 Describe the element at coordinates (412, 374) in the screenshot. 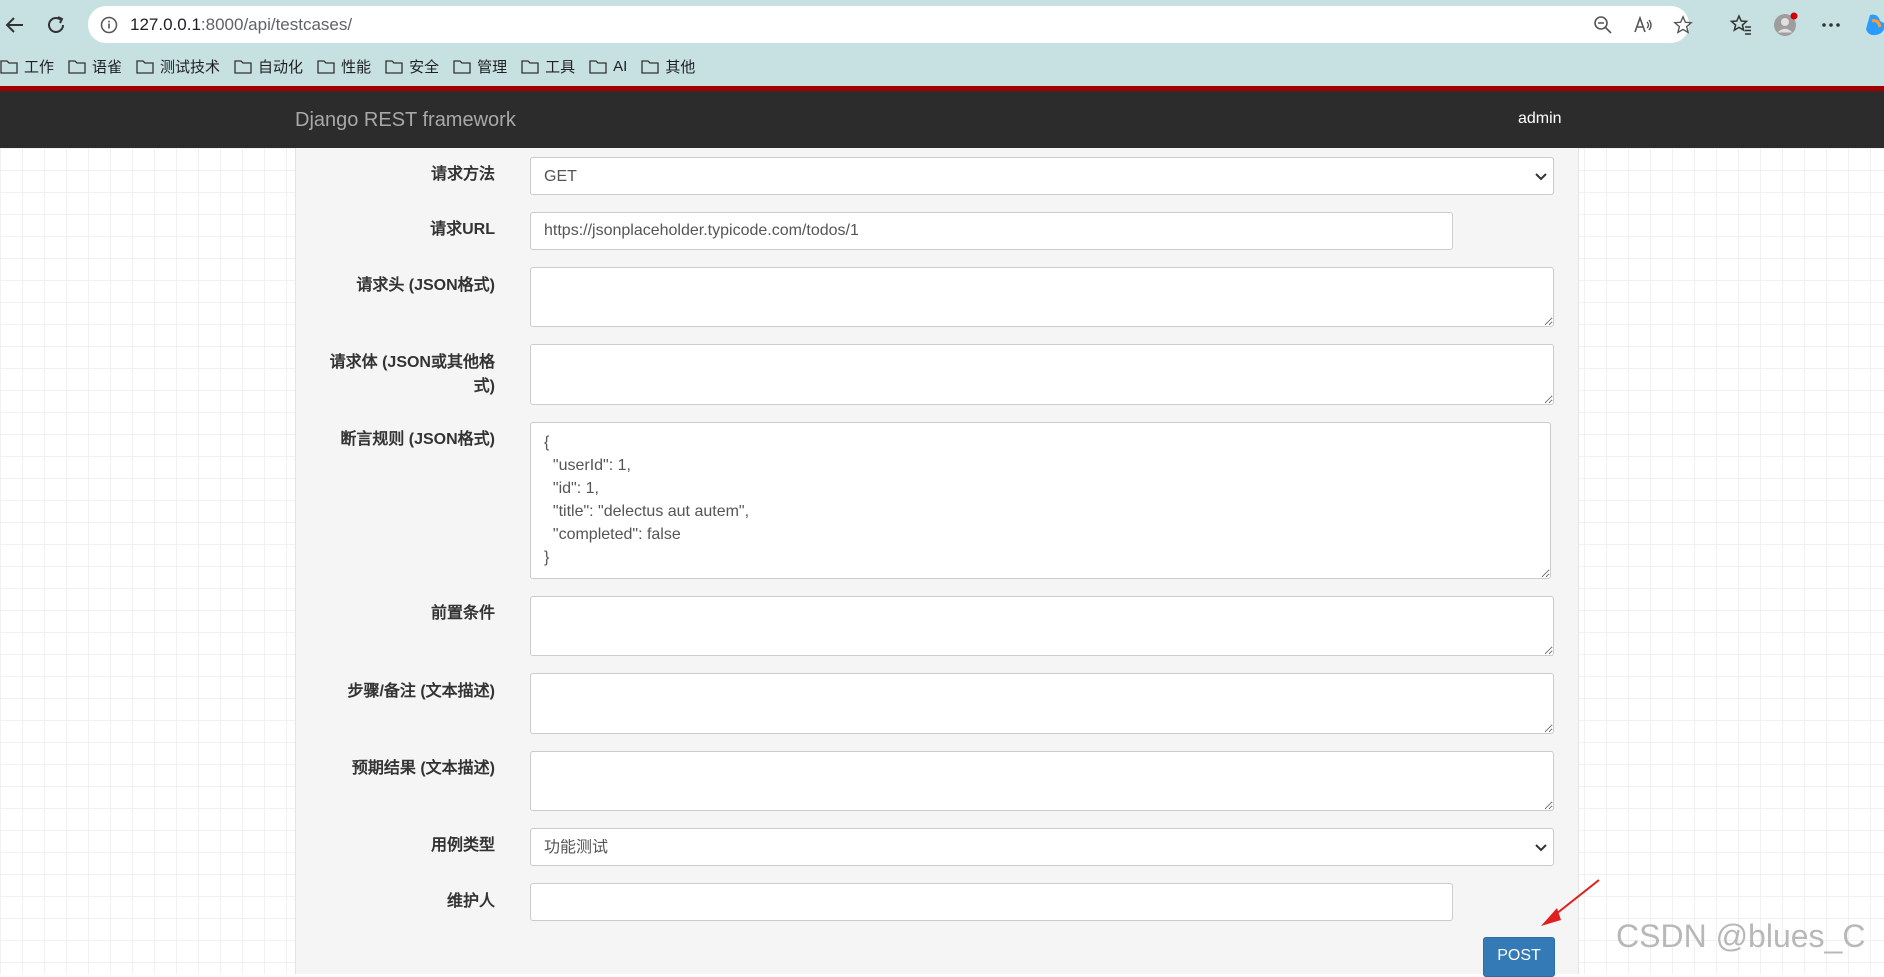

I see `body-label: 请求体 (JSON或其他格式)` at that location.